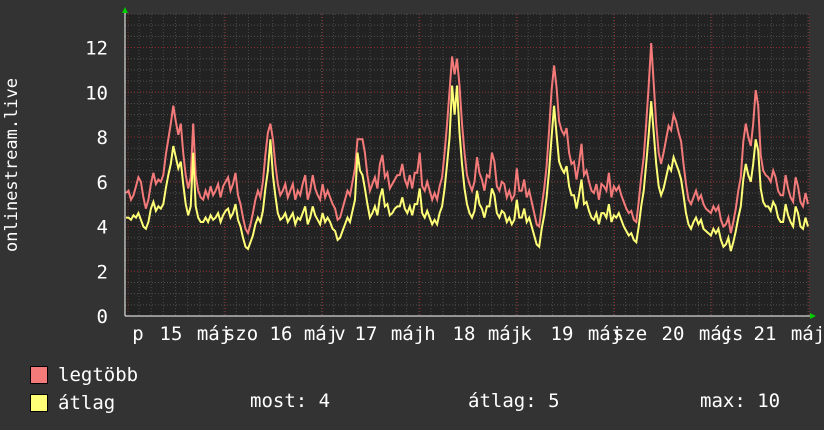 The height and width of the screenshot is (430, 824). I want to click on y-tick-label: 12, so click(96, 49).